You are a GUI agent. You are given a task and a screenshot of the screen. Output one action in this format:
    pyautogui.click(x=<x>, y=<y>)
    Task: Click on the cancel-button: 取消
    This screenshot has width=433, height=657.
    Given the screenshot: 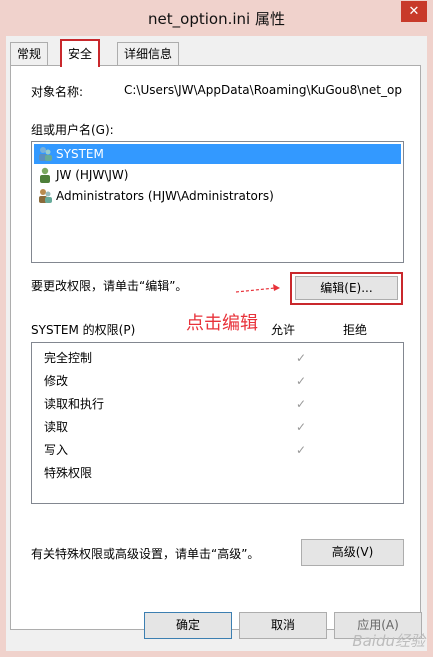 What is the action you would take?
    pyautogui.click(x=283, y=625)
    